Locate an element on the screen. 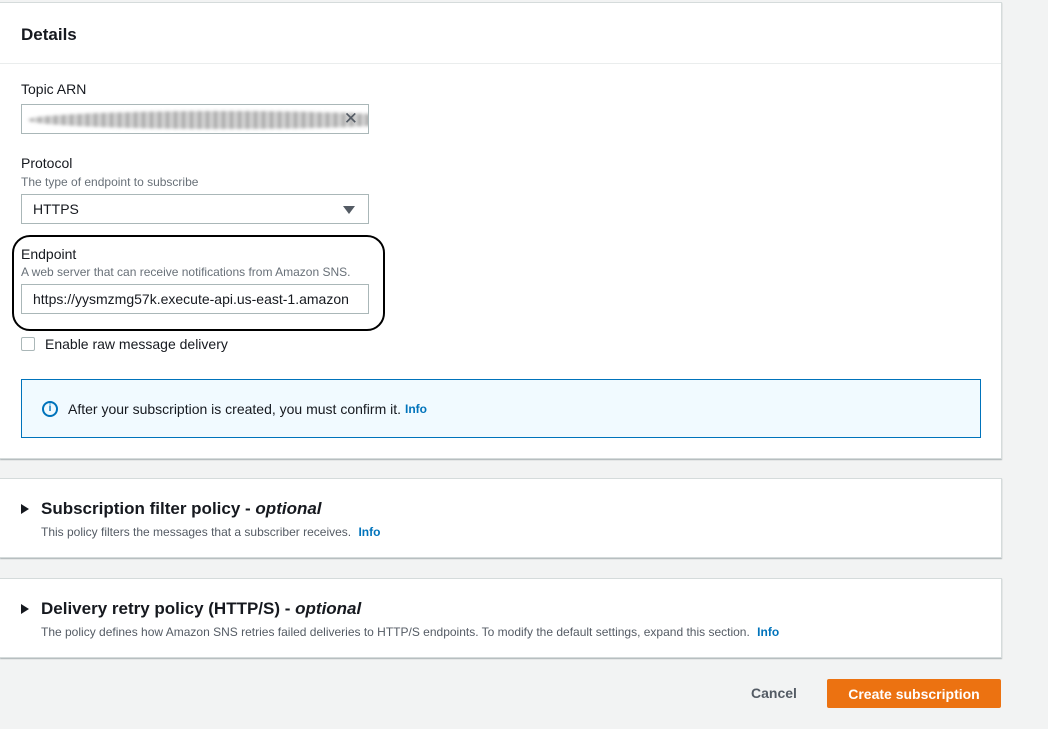 The width and height of the screenshot is (1048, 729). filter-policy-title: Subscription filter policy - optional is located at coordinates (181, 508).